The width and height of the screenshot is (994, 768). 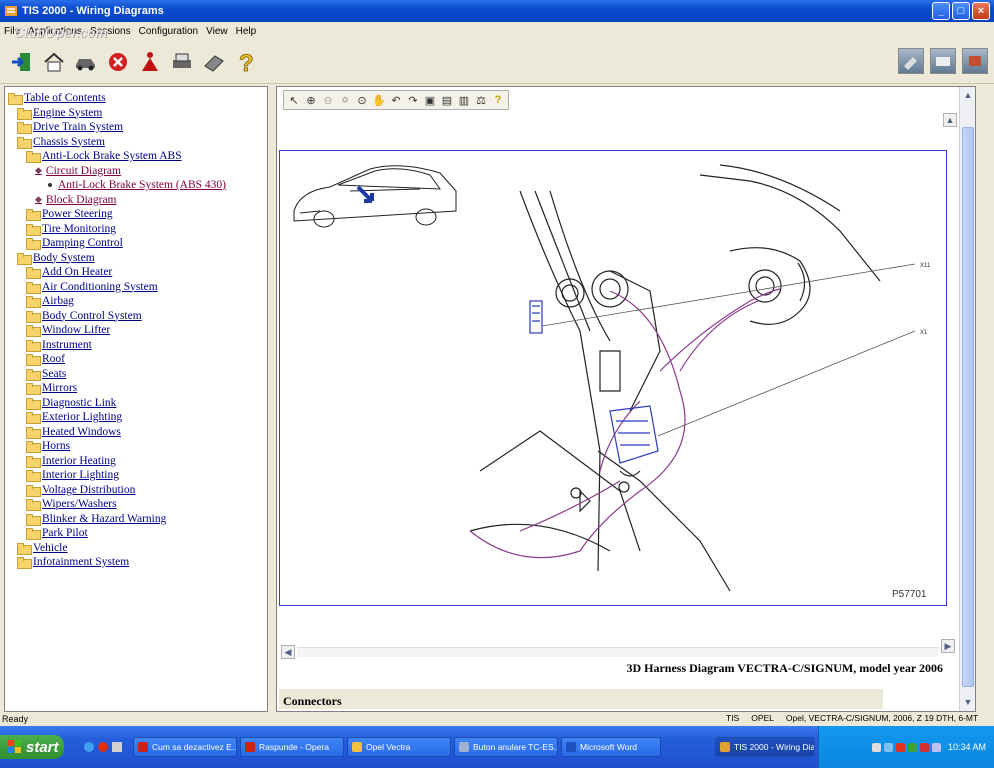 What do you see at coordinates (72, 475) in the screenshot?
I see `tree-item: Interior Lighting` at bounding box center [72, 475].